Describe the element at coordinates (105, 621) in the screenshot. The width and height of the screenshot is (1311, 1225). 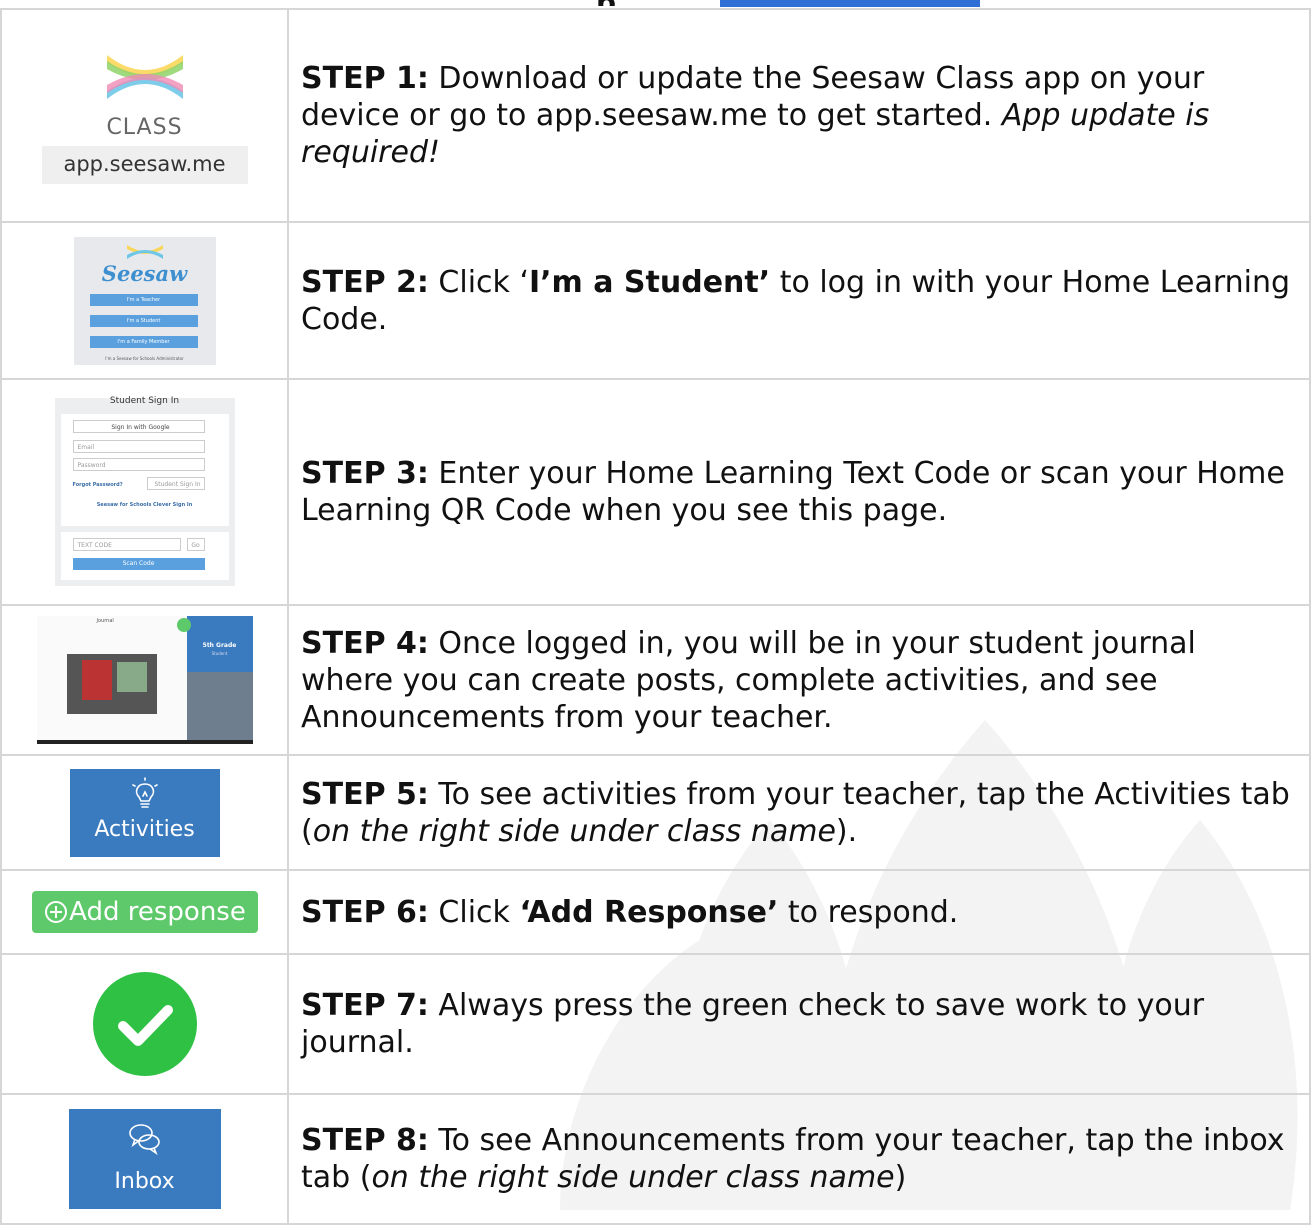
I see `journal-title: Journal` at that location.